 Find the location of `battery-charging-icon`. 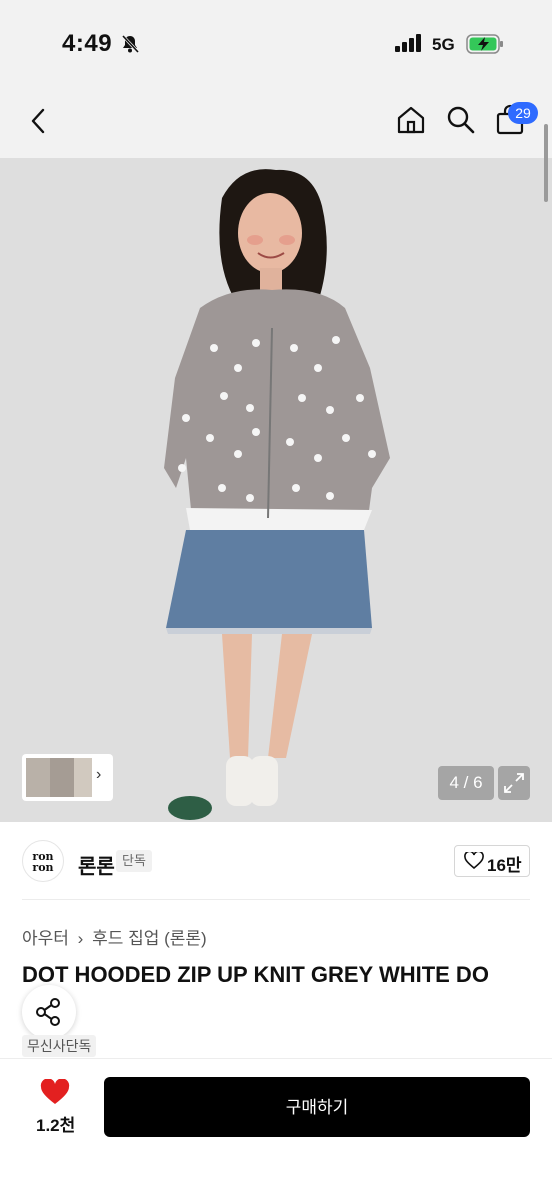

battery-charging-icon is located at coordinates (484, 44).